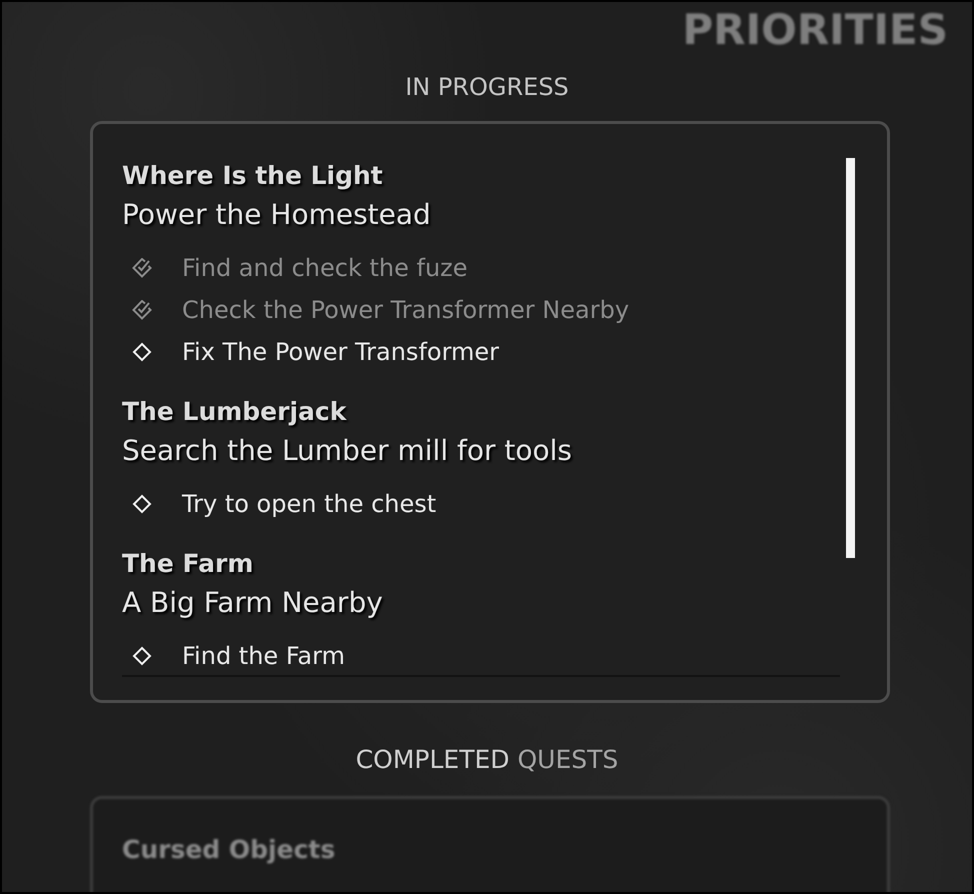  Describe the element at coordinates (252, 603) in the screenshot. I see `quest-subtitle: A Big Farm Nearby` at that location.